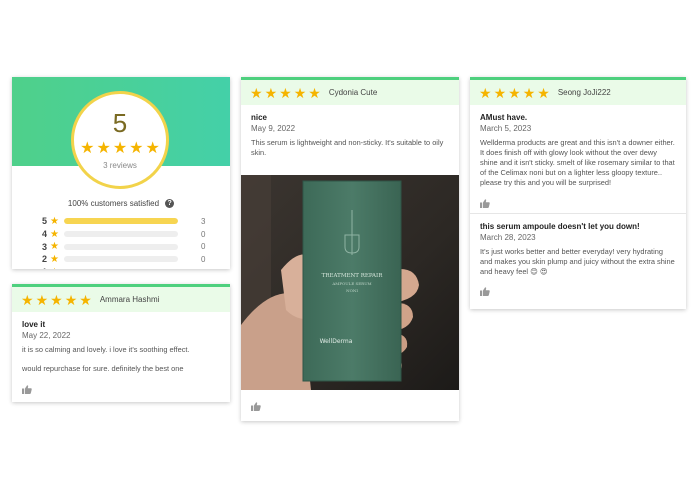  I want to click on review-date: March 5, 2023, so click(506, 128).